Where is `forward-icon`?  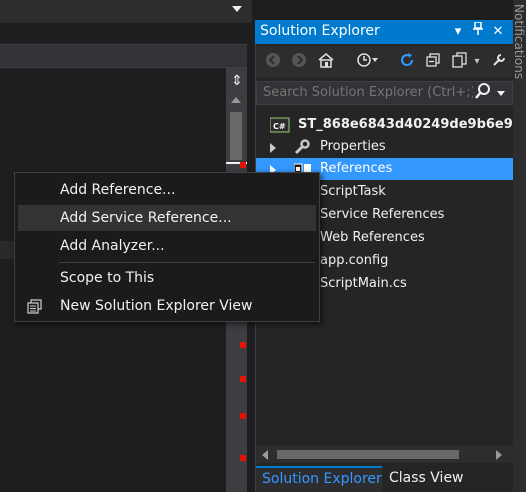
forward-icon is located at coordinates (299, 62).